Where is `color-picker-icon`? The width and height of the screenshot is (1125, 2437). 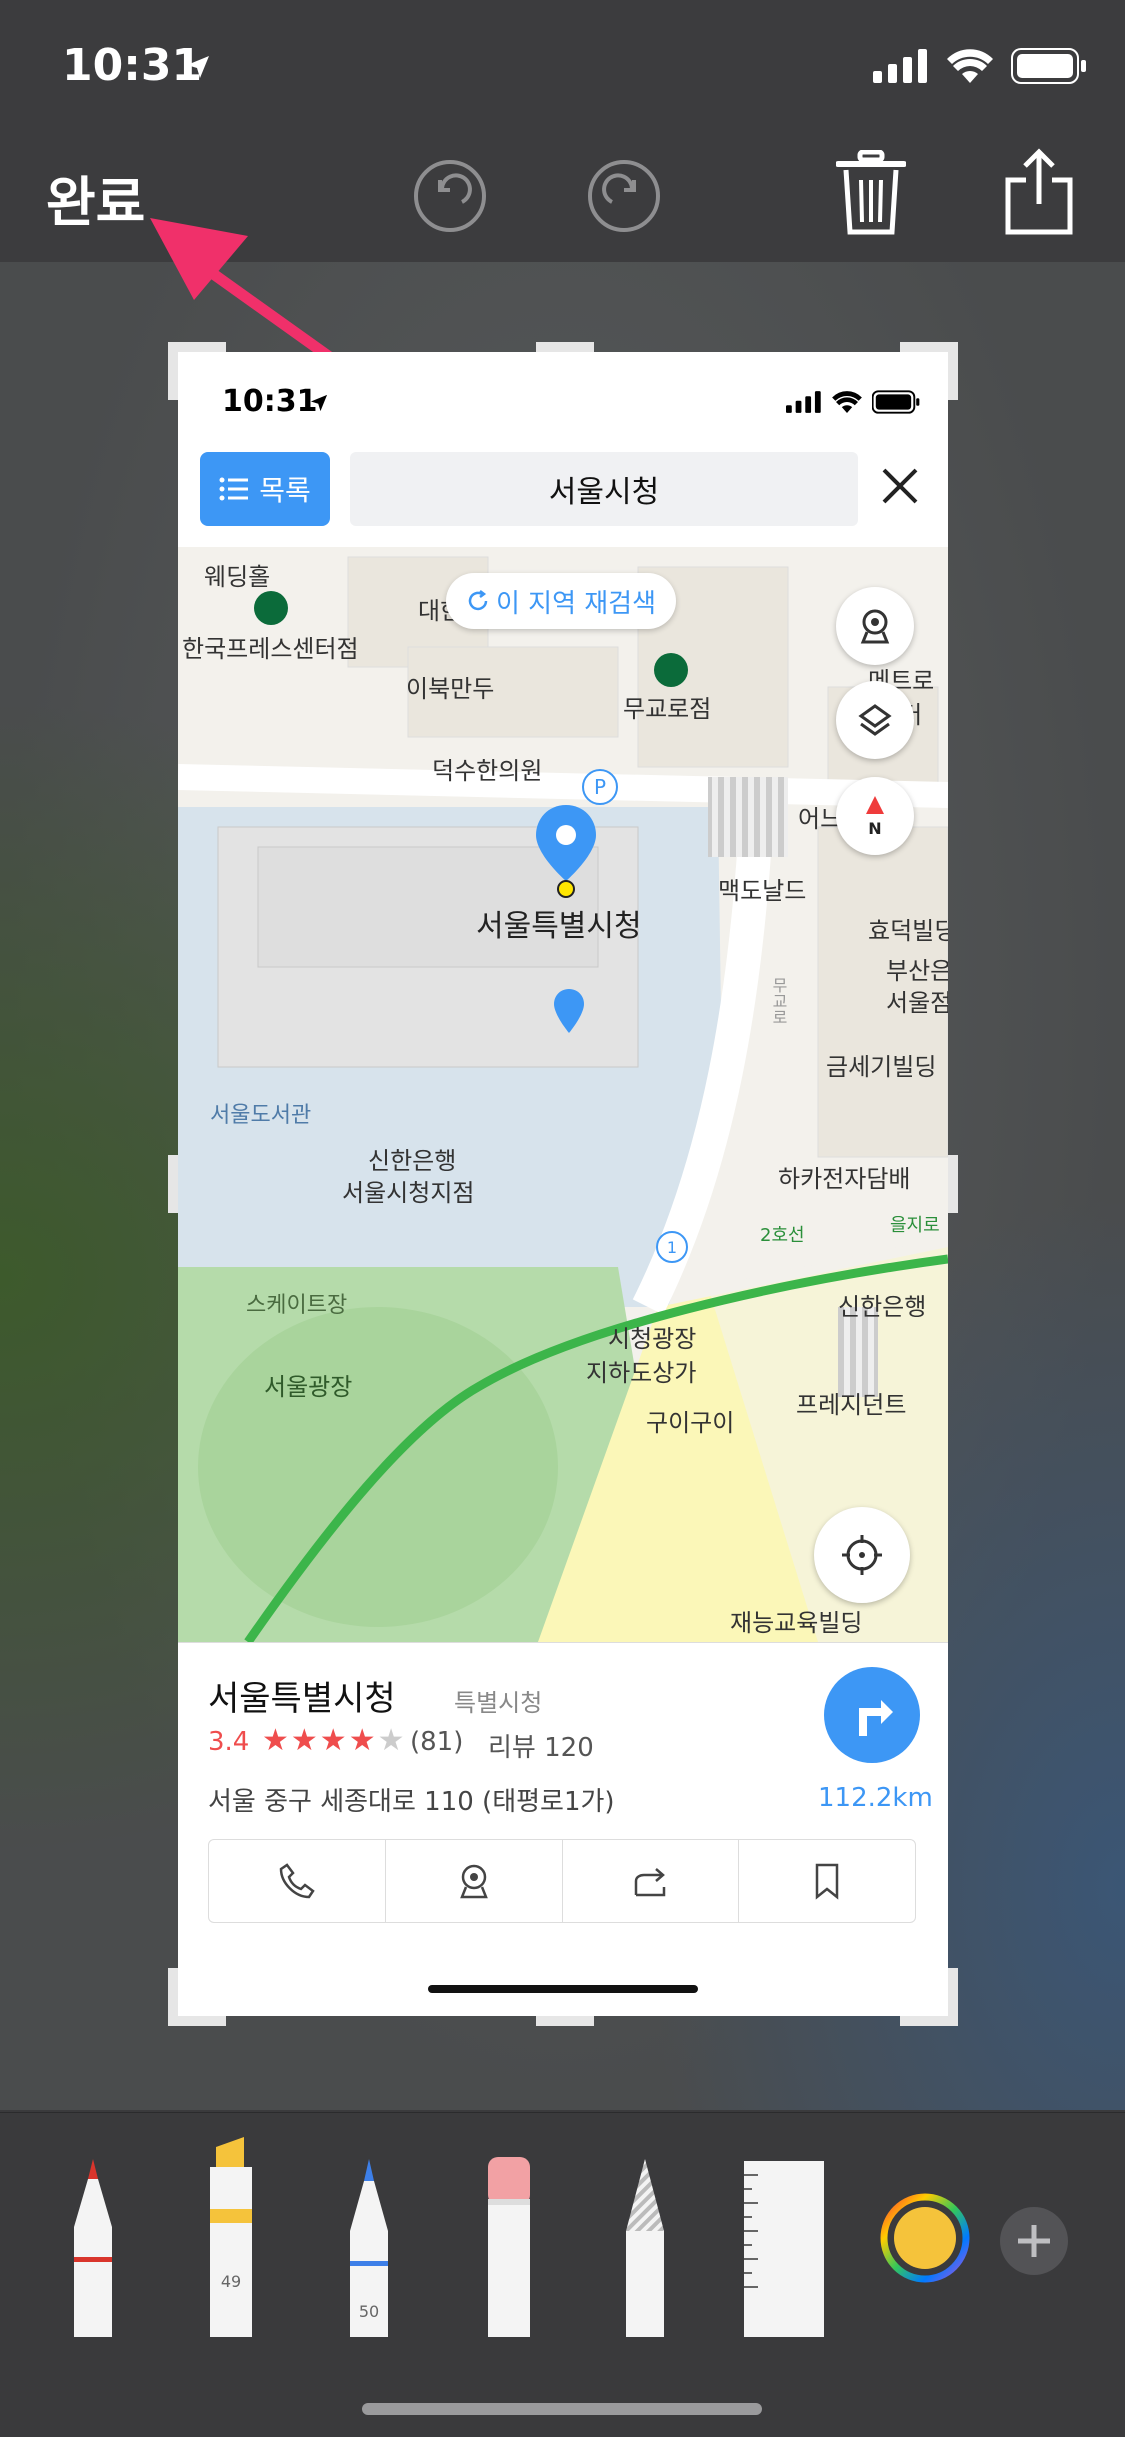
color-picker-icon is located at coordinates (925, 2238).